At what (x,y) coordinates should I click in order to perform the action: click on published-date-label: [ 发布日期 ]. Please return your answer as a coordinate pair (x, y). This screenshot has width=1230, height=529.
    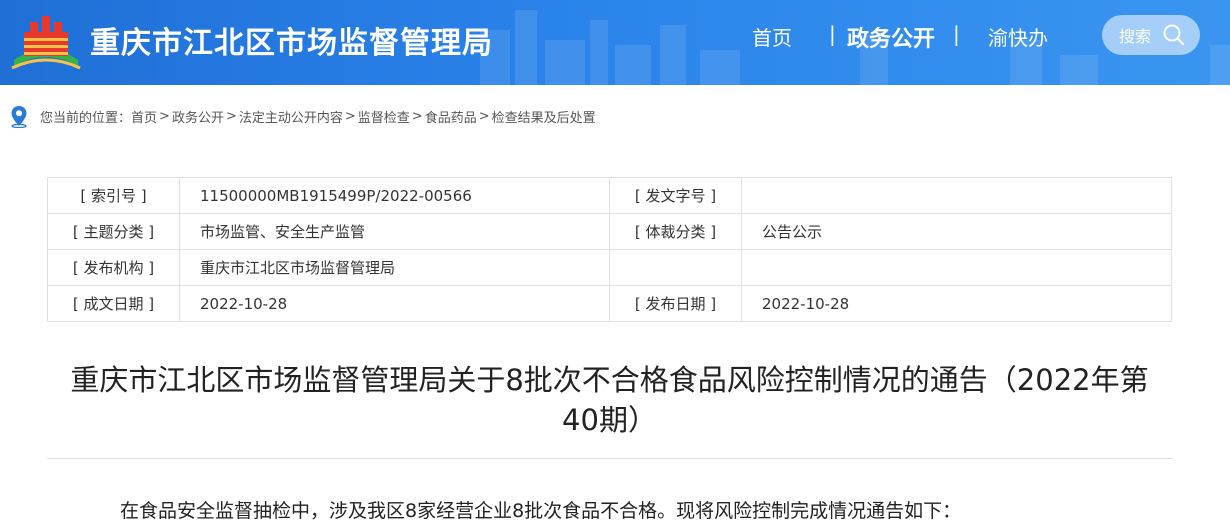
    Looking at the image, I should click on (675, 303).